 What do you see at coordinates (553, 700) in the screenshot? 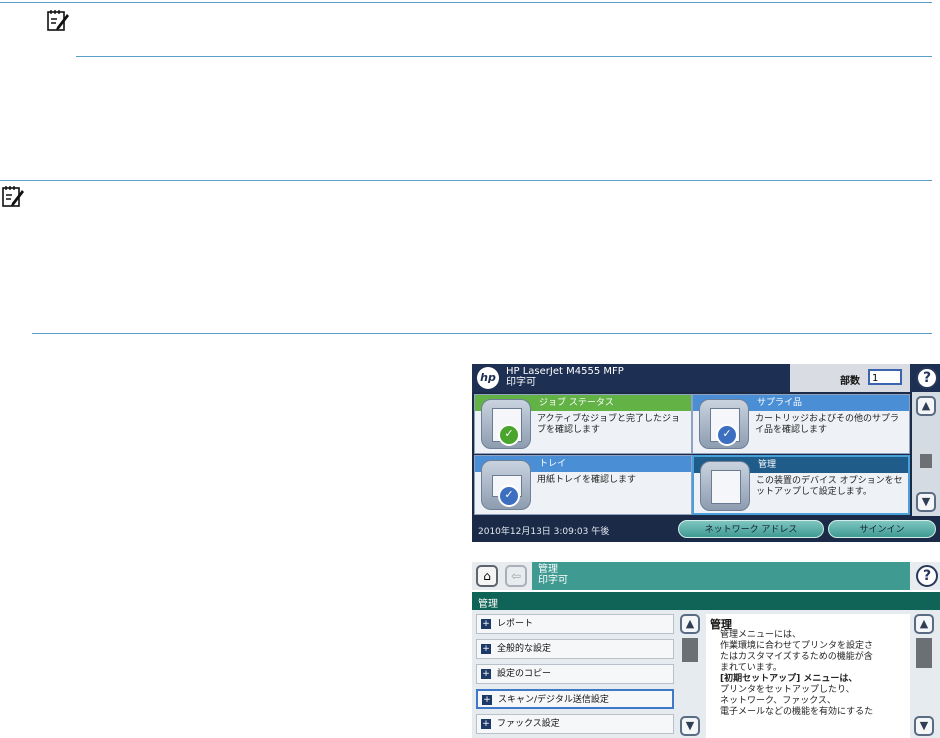
I see `menu-item-label: スキャン/デジタル送信設定` at bounding box center [553, 700].